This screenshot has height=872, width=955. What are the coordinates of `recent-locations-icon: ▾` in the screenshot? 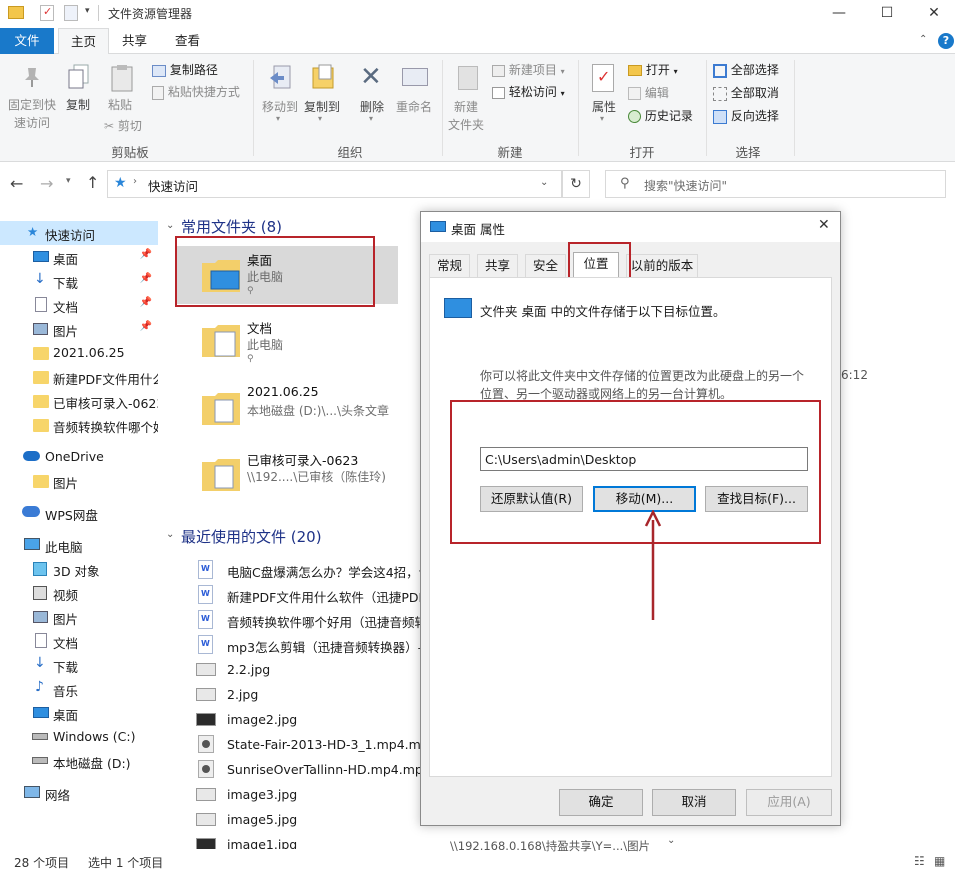 It's located at (68, 181).